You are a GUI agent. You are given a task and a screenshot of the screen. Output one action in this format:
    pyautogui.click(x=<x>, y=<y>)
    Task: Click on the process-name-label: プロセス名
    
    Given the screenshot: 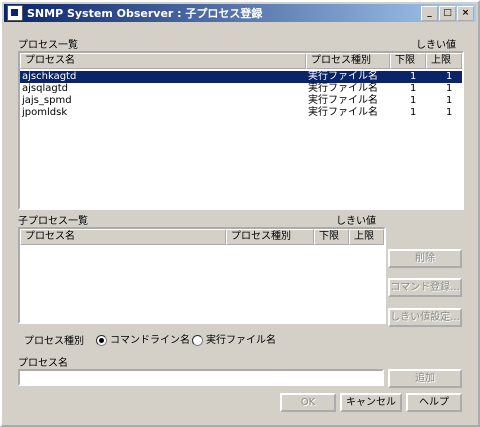 What is the action you would take?
    pyautogui.click(x=43, y=363)
    